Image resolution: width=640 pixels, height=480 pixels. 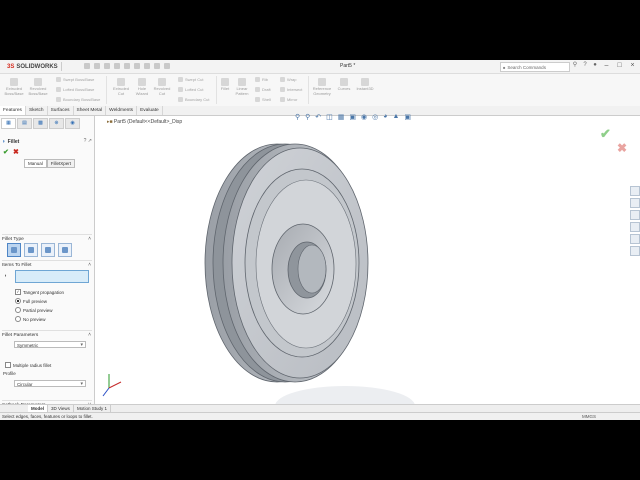 I want to click on items-to-fillet-section: Items To Fillet ˄, so click(x=47, y=265).